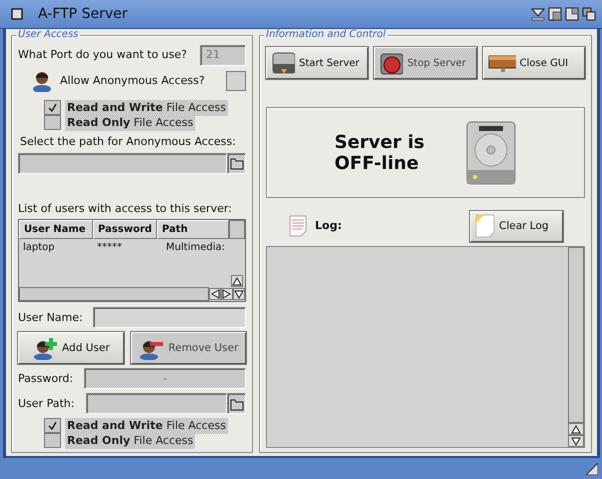 Image resolution: width=602 pixels, height=479 pixels. Describe the element at coordinates (133, 80) in the screenshot. I see `field-label: Allow Anonymous Access?` at that location.